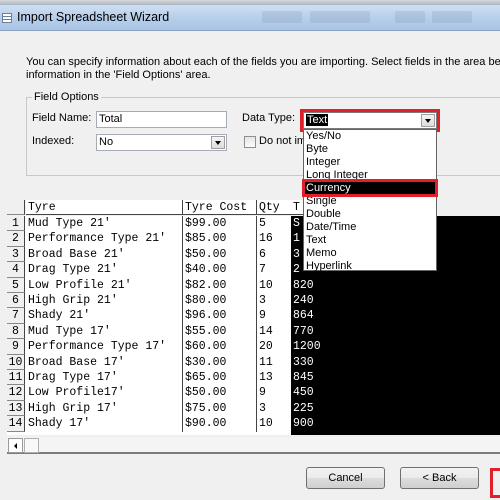  I want to click on data-type-option: Double, so click(370, 214).